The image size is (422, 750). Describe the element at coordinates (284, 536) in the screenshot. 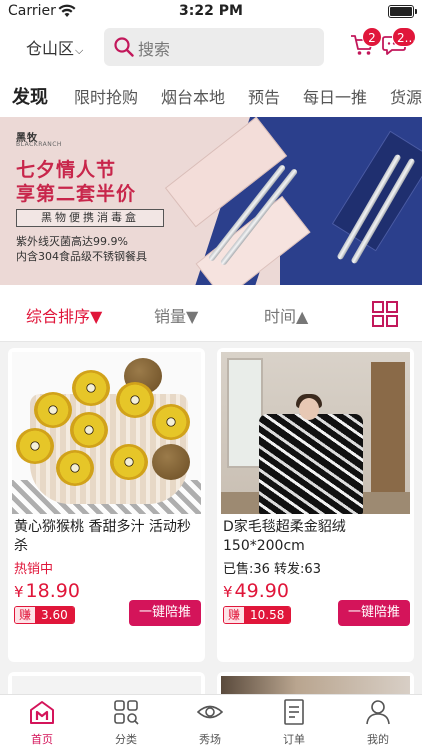

I see `product-title: D家毛毯超柔金貂绒150*200cm` at that location.